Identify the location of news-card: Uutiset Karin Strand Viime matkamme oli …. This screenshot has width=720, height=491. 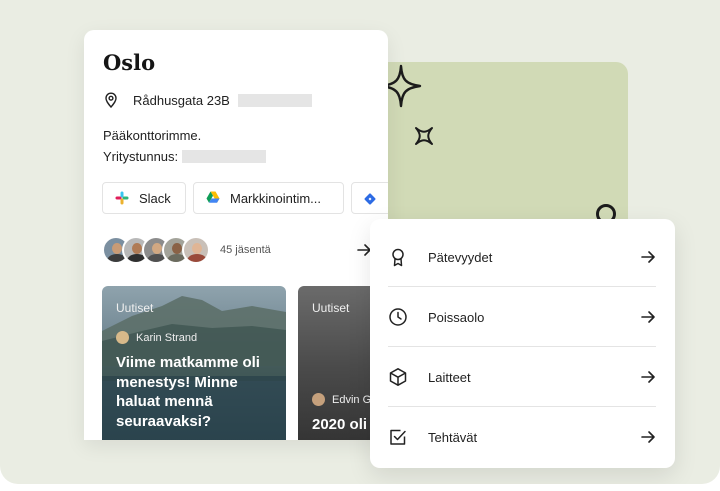
(194, 363).